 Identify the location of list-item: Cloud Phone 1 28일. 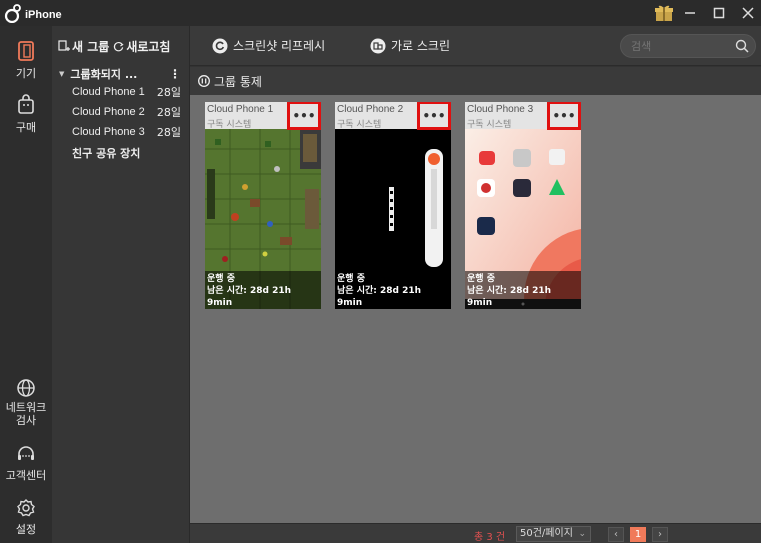
(120, 92).